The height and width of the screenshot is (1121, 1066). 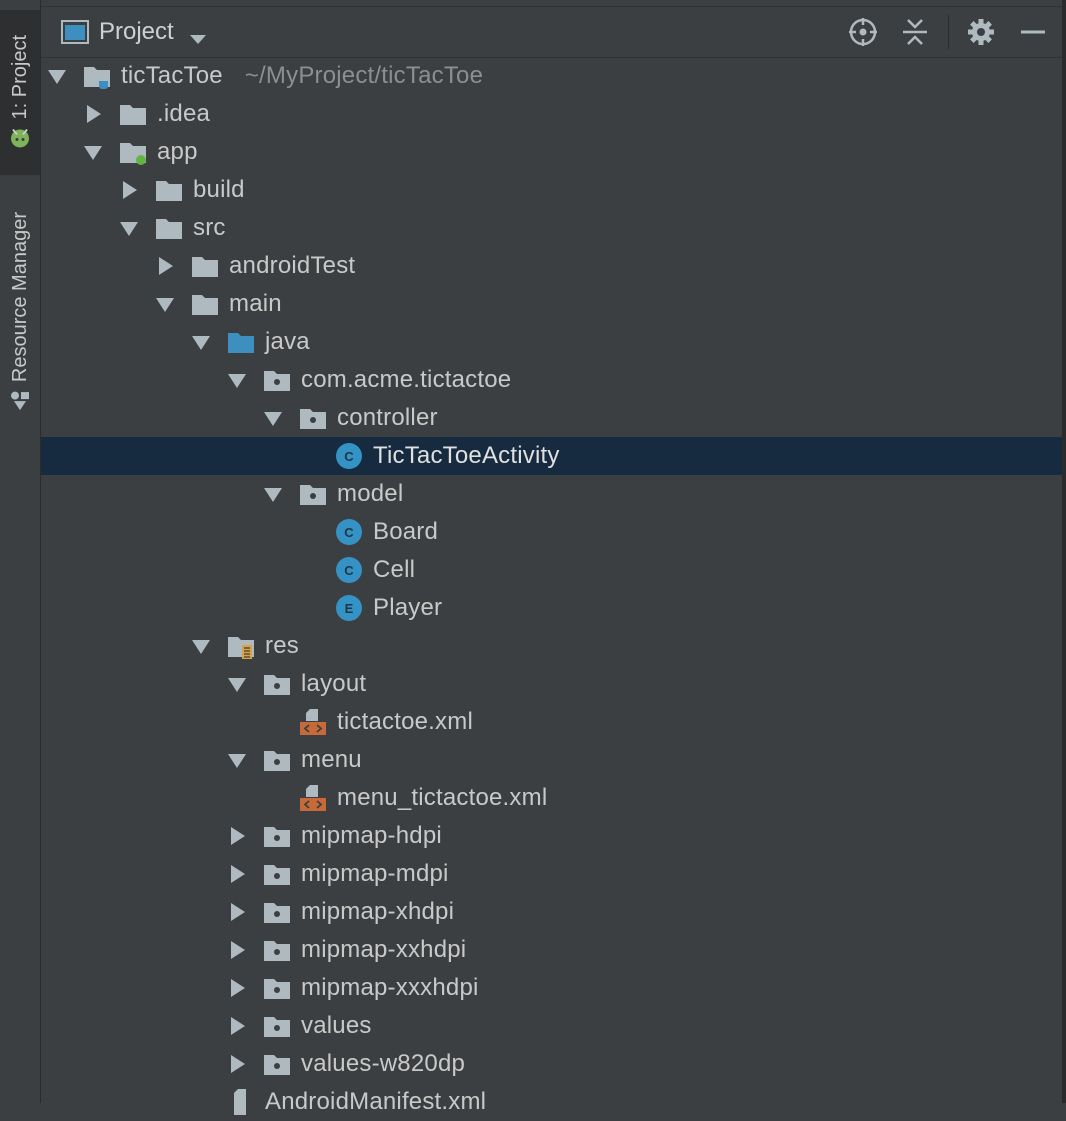 What do you see at coordinates (20, 402) in the screenshot?
I see `resource-manager-icon` at bounding box center [20, 402].